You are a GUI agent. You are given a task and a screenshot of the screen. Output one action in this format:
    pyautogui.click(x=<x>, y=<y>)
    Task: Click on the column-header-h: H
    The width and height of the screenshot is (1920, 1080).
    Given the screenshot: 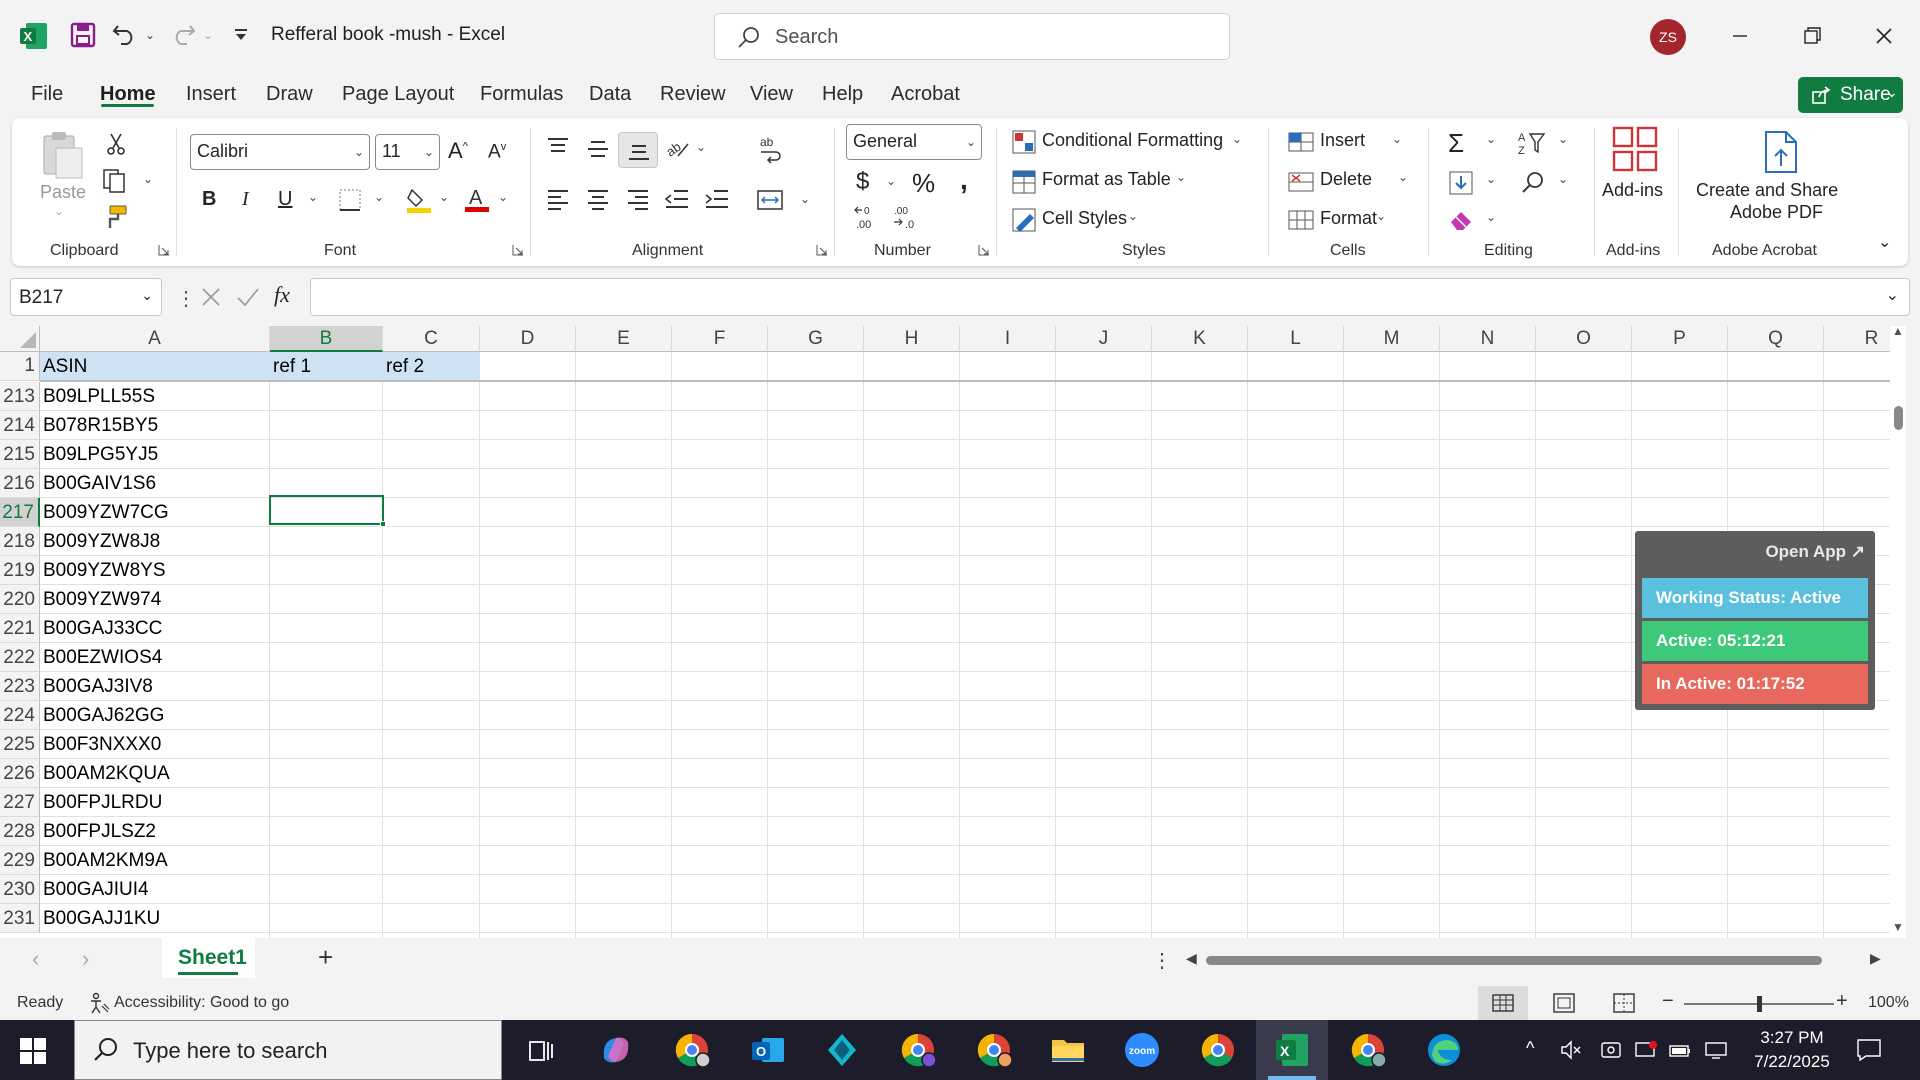 What is the action you would take?
    pyautogui.click(x=912, y=339)
    